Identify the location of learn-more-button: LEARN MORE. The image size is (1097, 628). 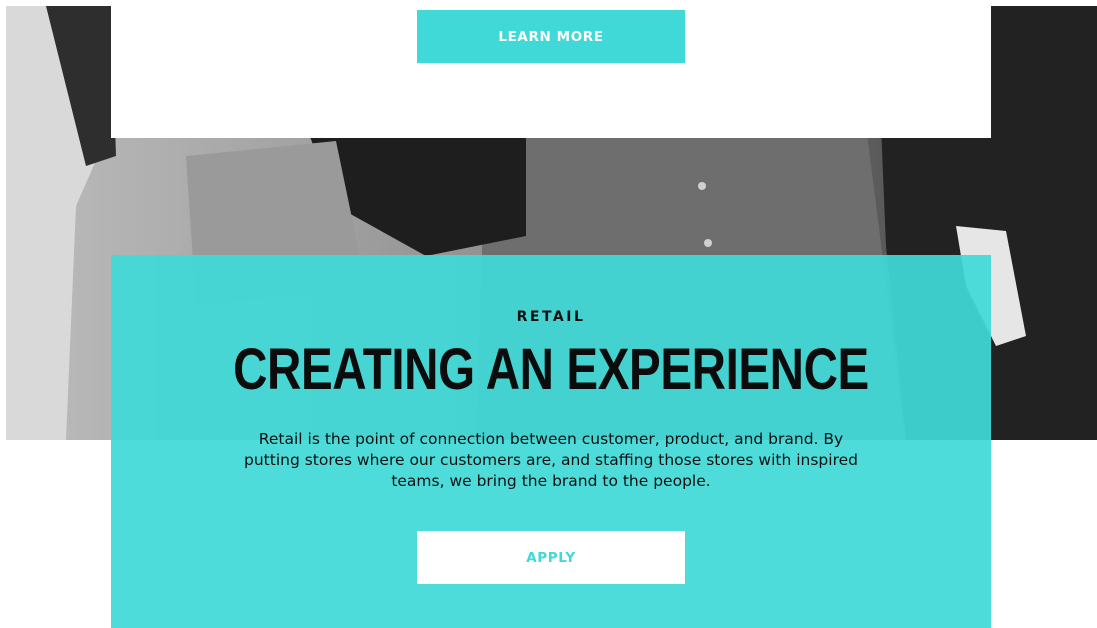
(551, 36).